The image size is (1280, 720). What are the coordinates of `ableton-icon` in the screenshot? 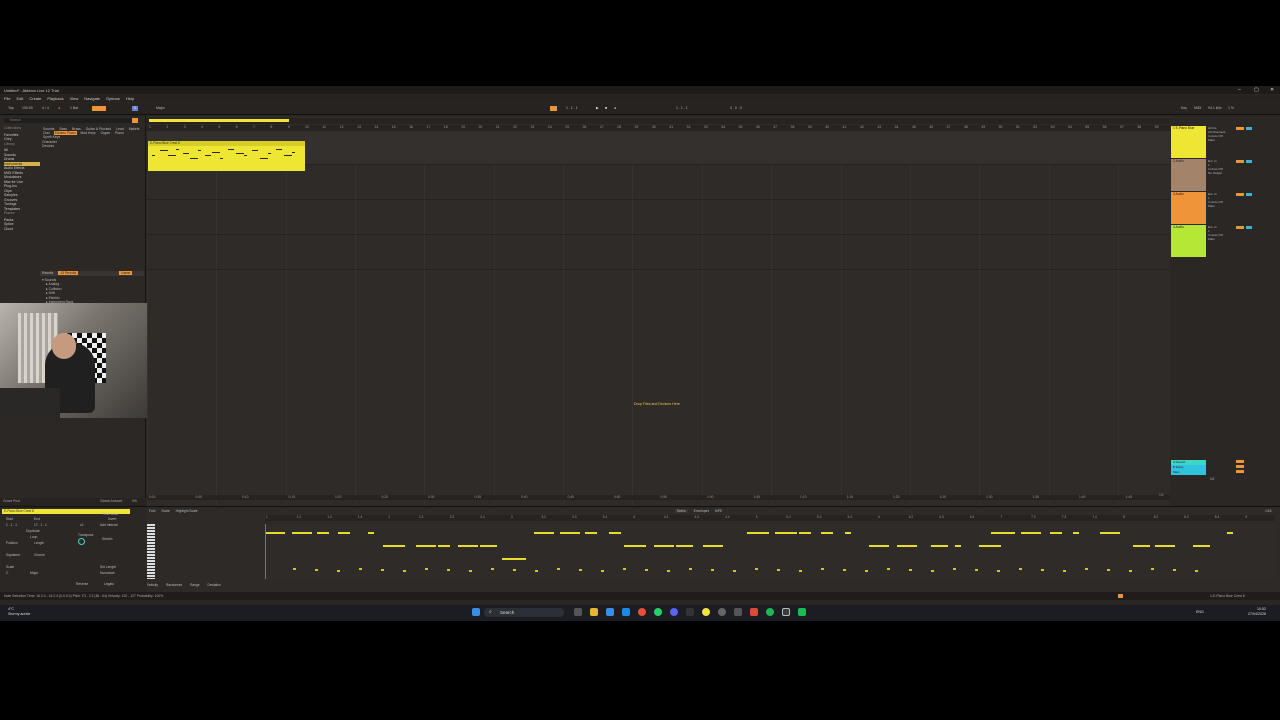 It's located at (786, 612).